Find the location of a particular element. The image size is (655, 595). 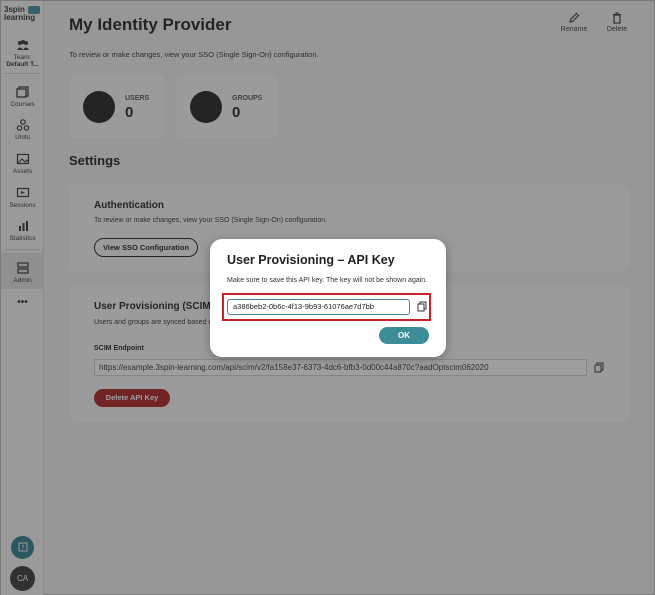

ok-button: OK is located at coordinates (404, 335).